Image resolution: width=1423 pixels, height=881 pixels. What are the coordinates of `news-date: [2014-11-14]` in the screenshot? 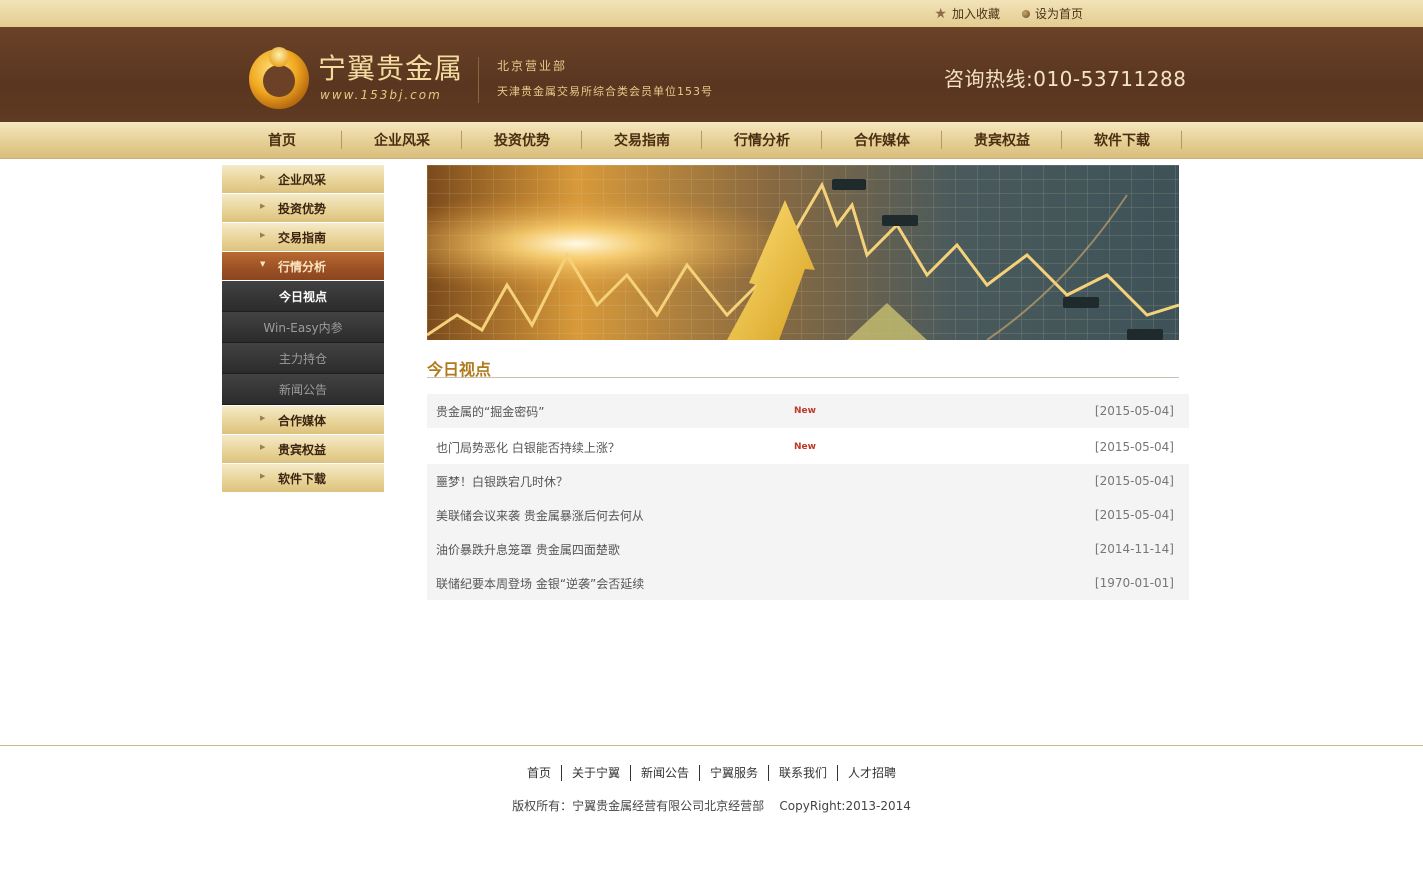 It's located at (1134, 549).